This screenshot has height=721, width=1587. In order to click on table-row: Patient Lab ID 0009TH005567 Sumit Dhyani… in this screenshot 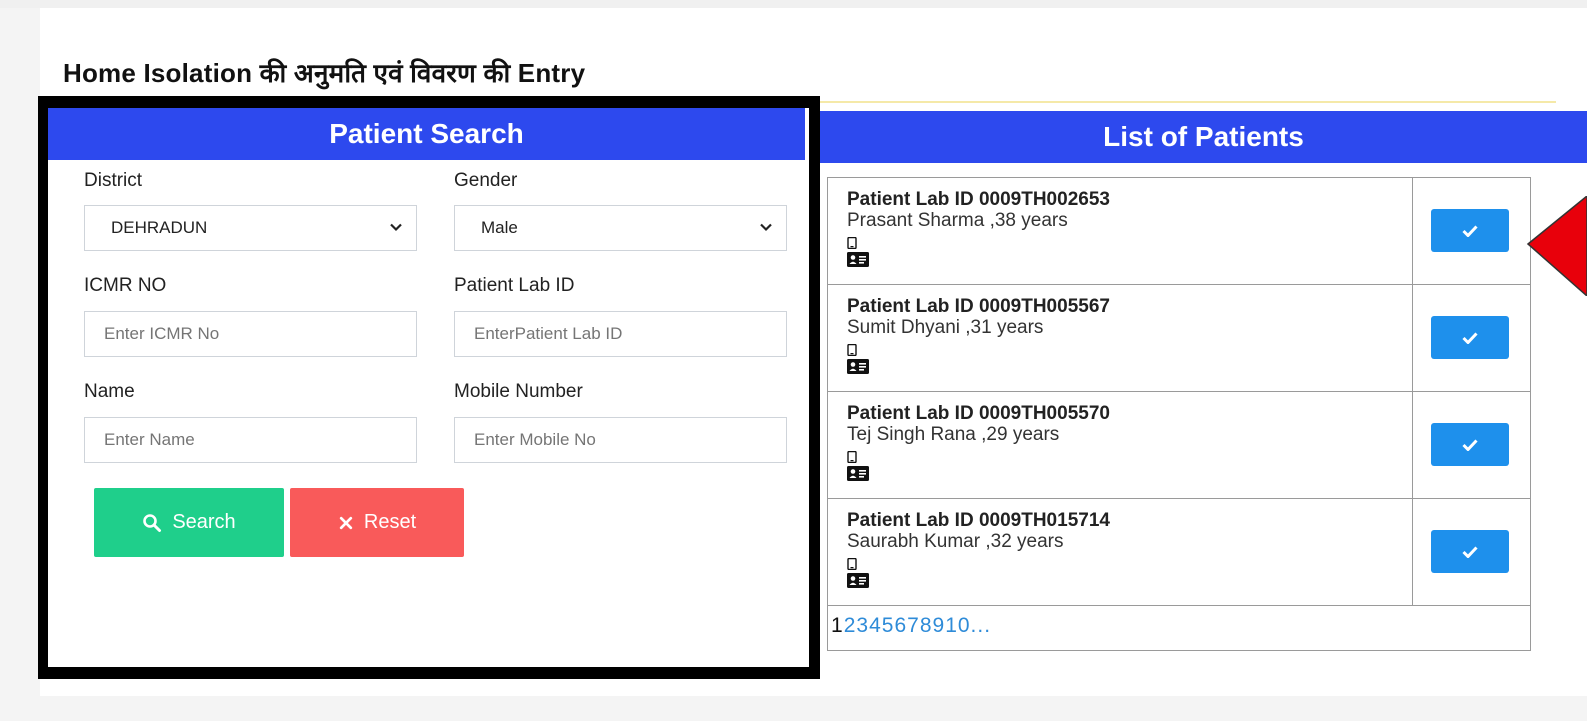, I will do `click(1179, 338)`.